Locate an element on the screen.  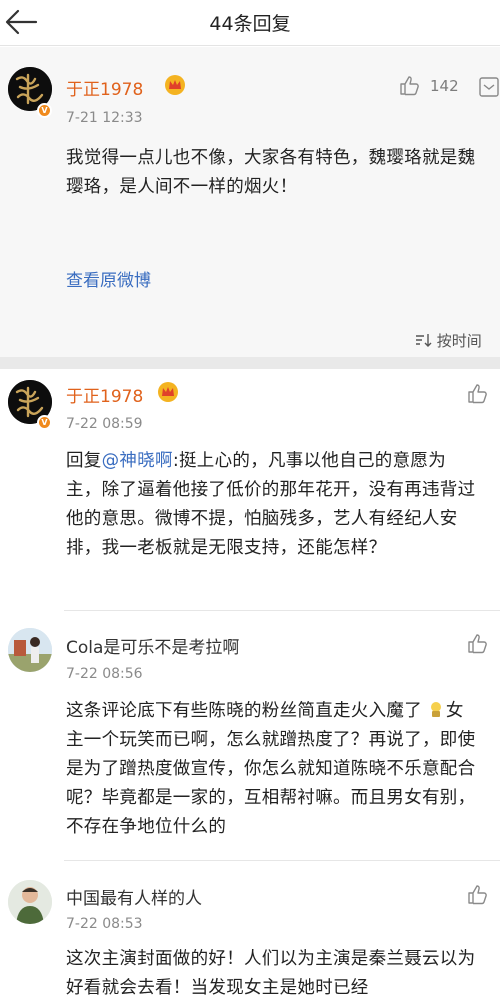
reply-text: 这次主演封面做的好！人们以为主演是秦兰聂云以为好看就会去看！当发现女主是她时已经 is located at coordinates (271, 973).